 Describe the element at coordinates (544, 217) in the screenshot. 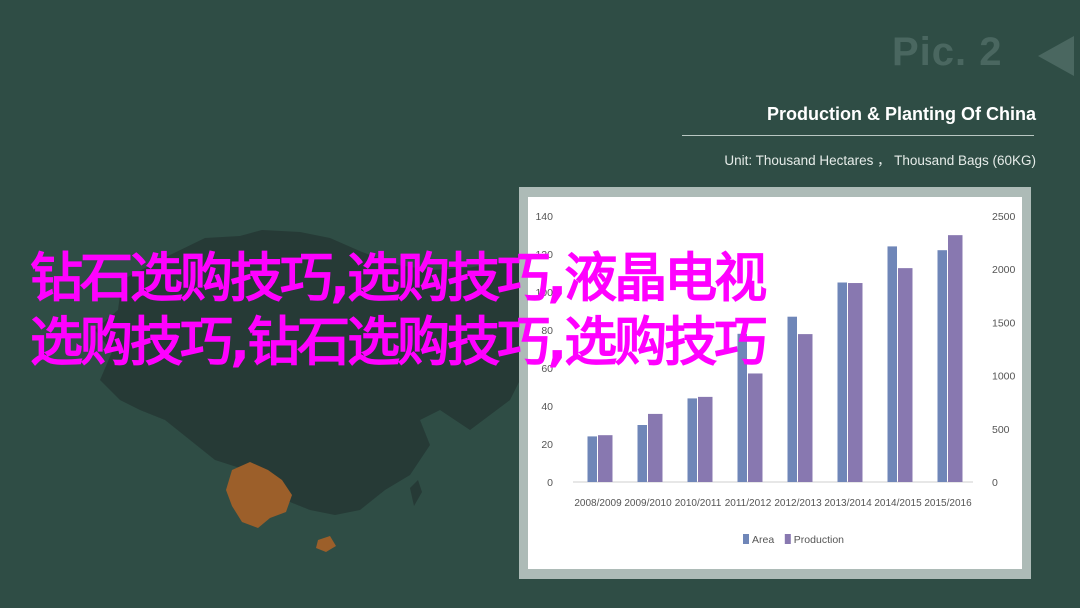

I see `y-left-tick-label: 140` at that location.